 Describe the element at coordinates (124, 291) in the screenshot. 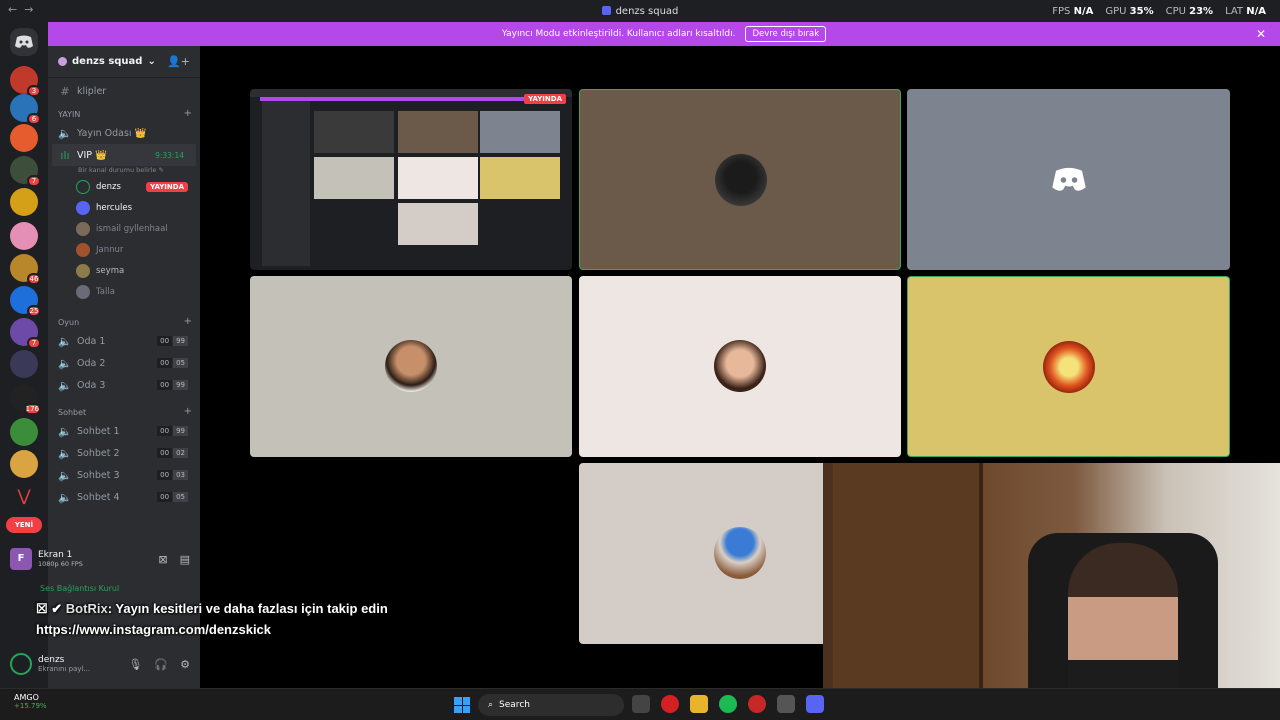

I see `voice-member: Talla` at that location.